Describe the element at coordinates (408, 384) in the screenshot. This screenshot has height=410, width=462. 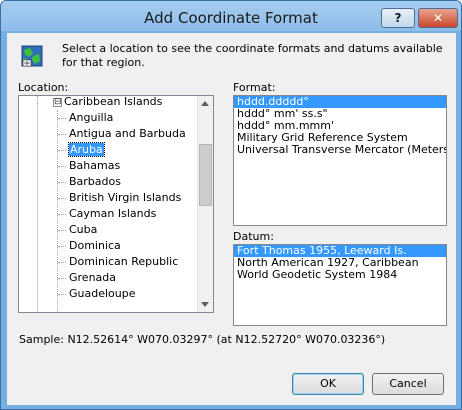
I see `cancel-button: Cancel` at that location.